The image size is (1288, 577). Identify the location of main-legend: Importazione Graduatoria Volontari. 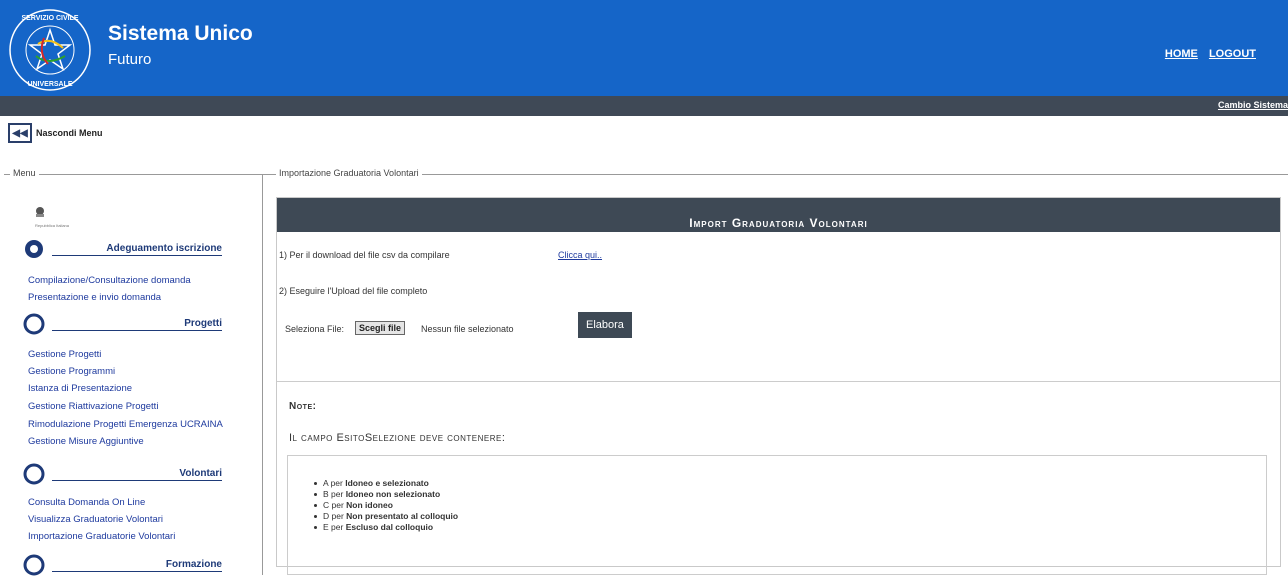
(349, 173).